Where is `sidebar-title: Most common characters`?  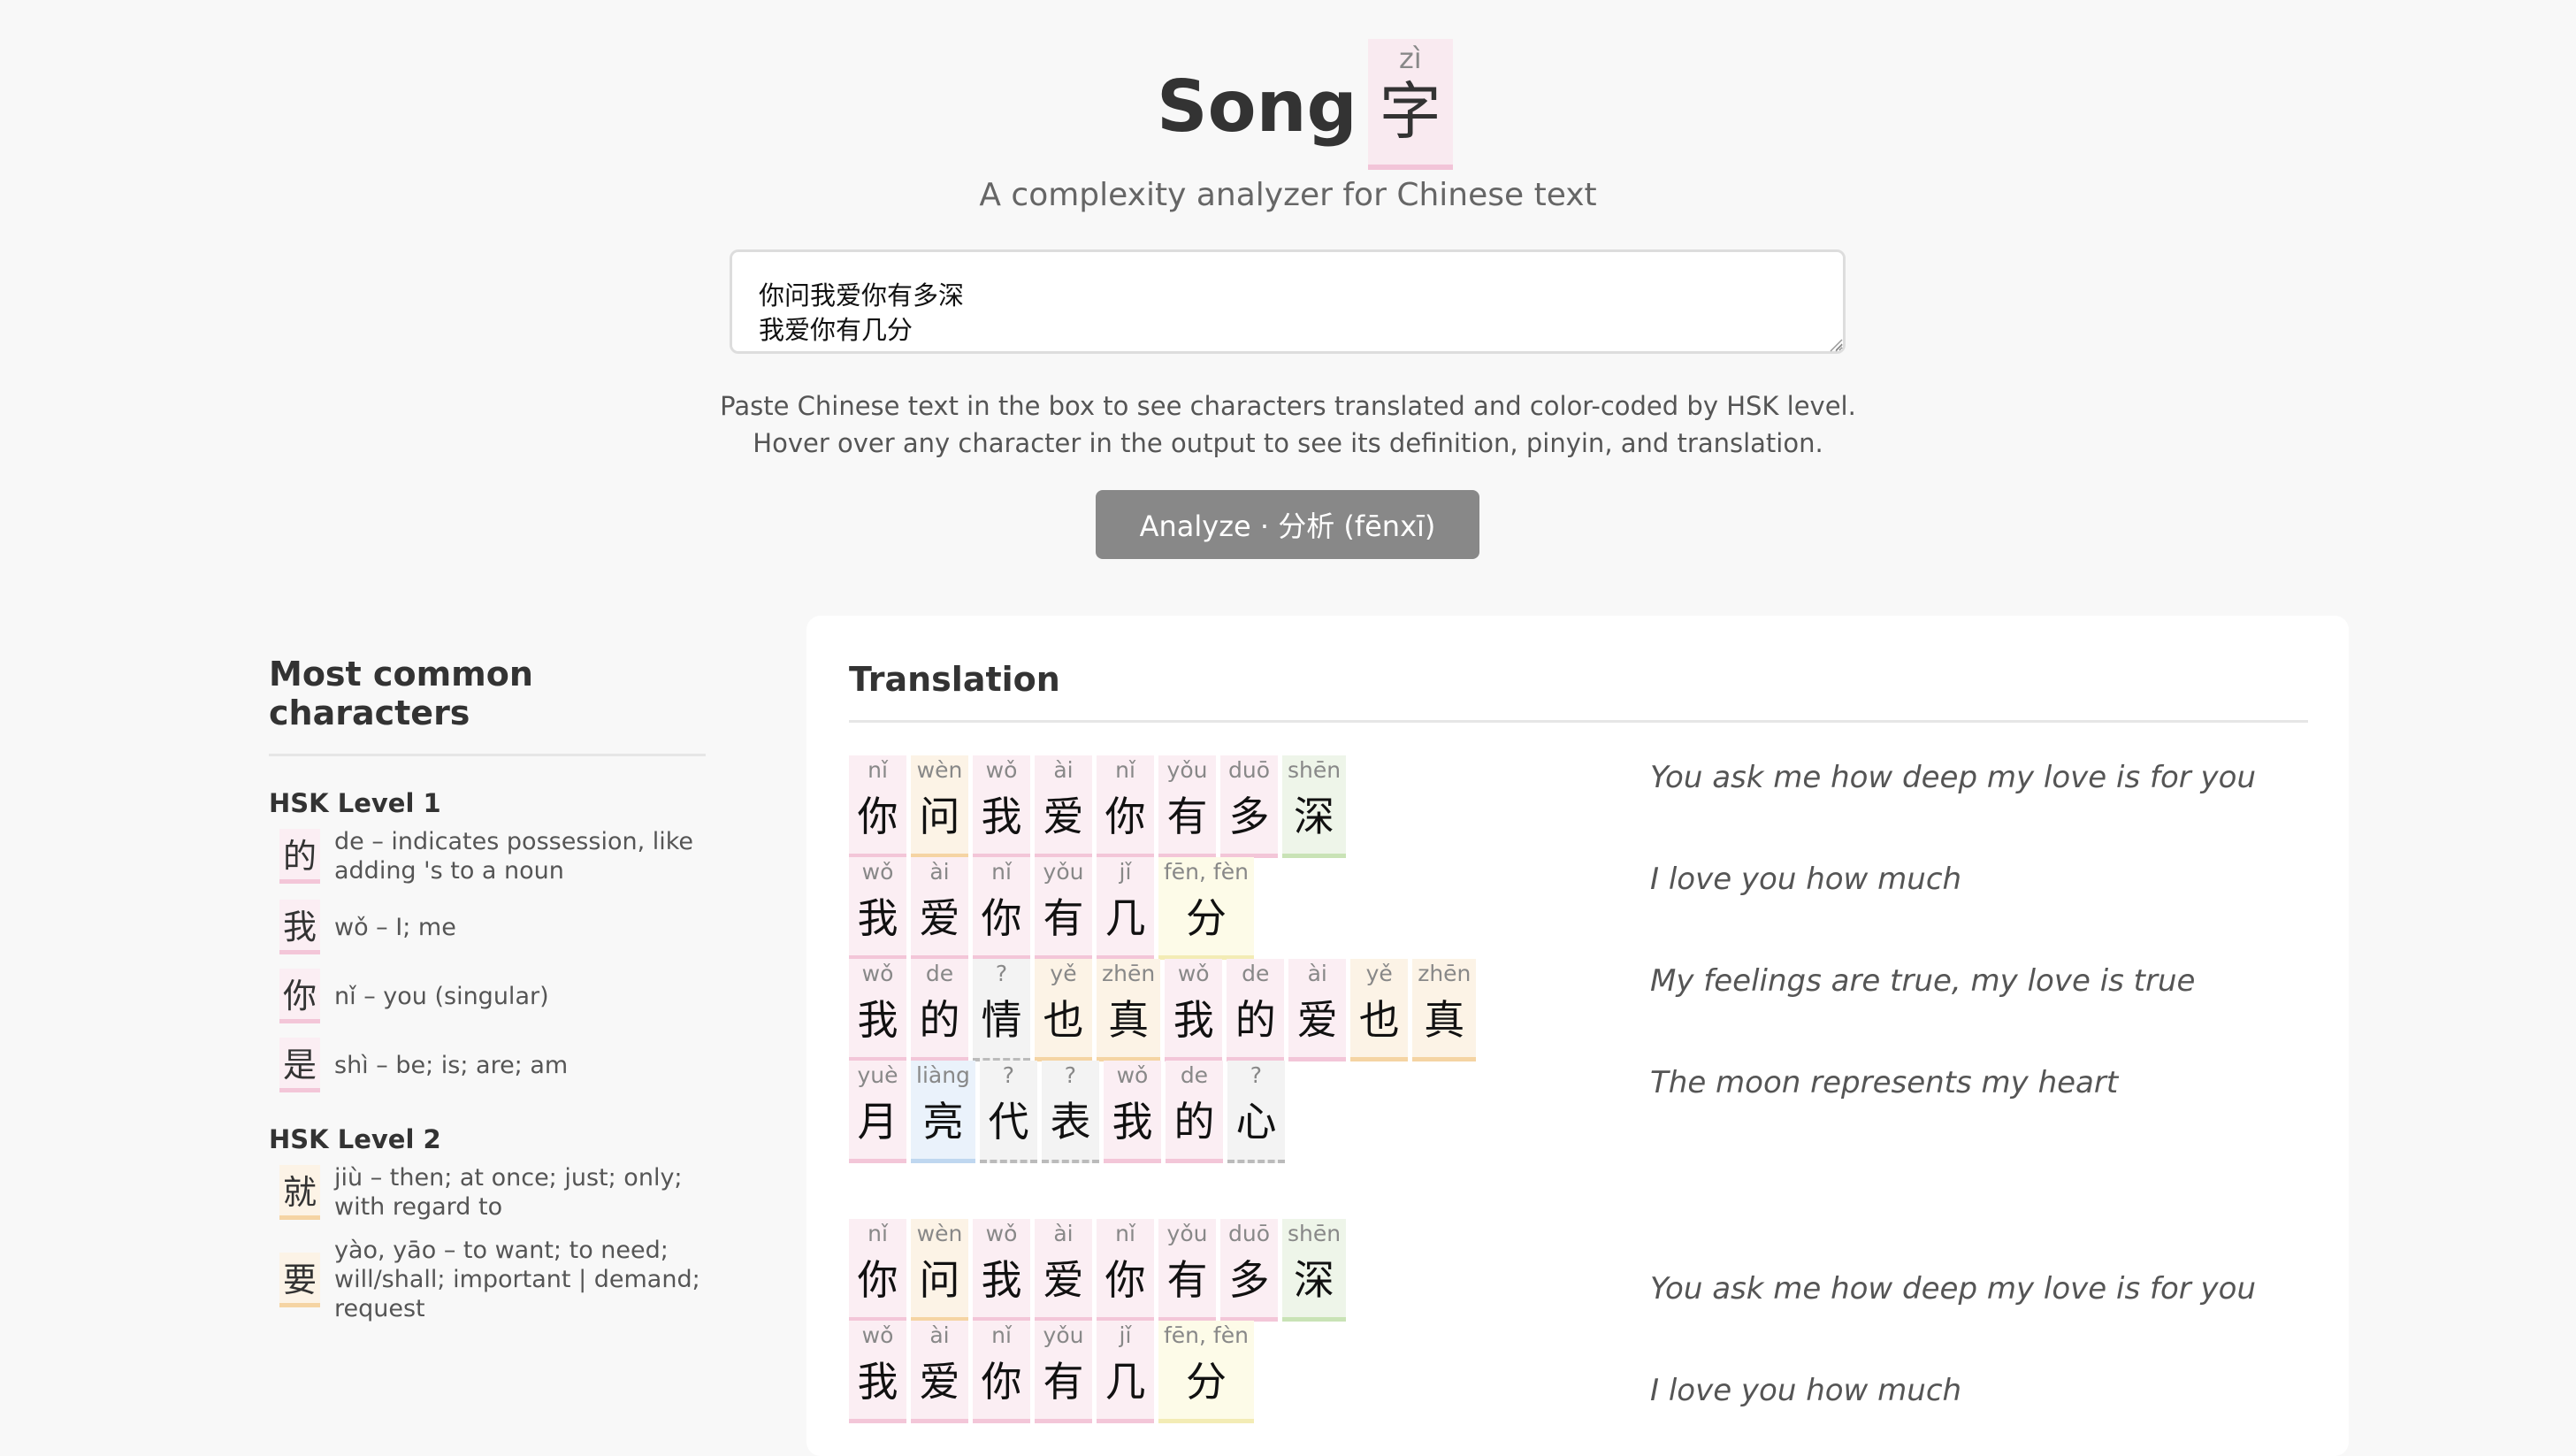 sidebar-title: Most common characters is located at coordinates (488, 705).